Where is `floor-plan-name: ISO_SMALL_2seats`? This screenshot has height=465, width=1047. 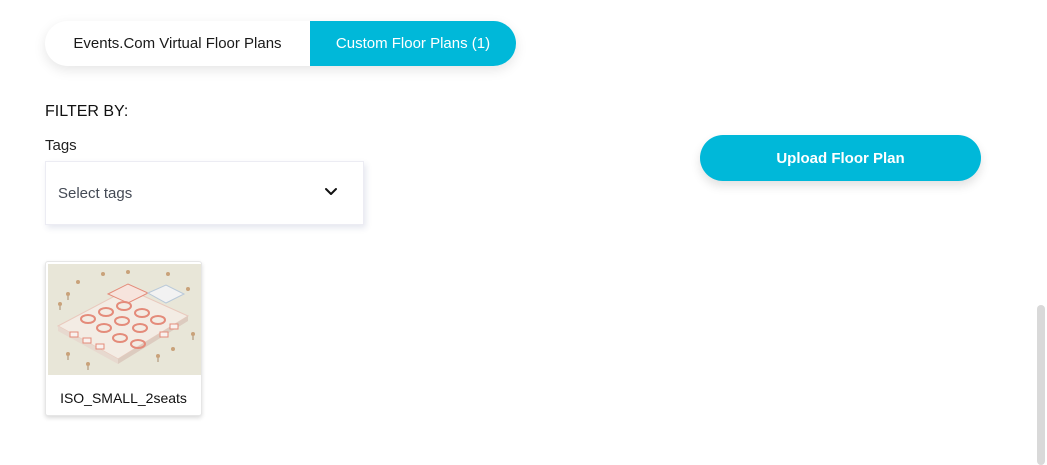
floor-plan-name: ISO_SMALL_2seats is located at coordinates (123, 398).